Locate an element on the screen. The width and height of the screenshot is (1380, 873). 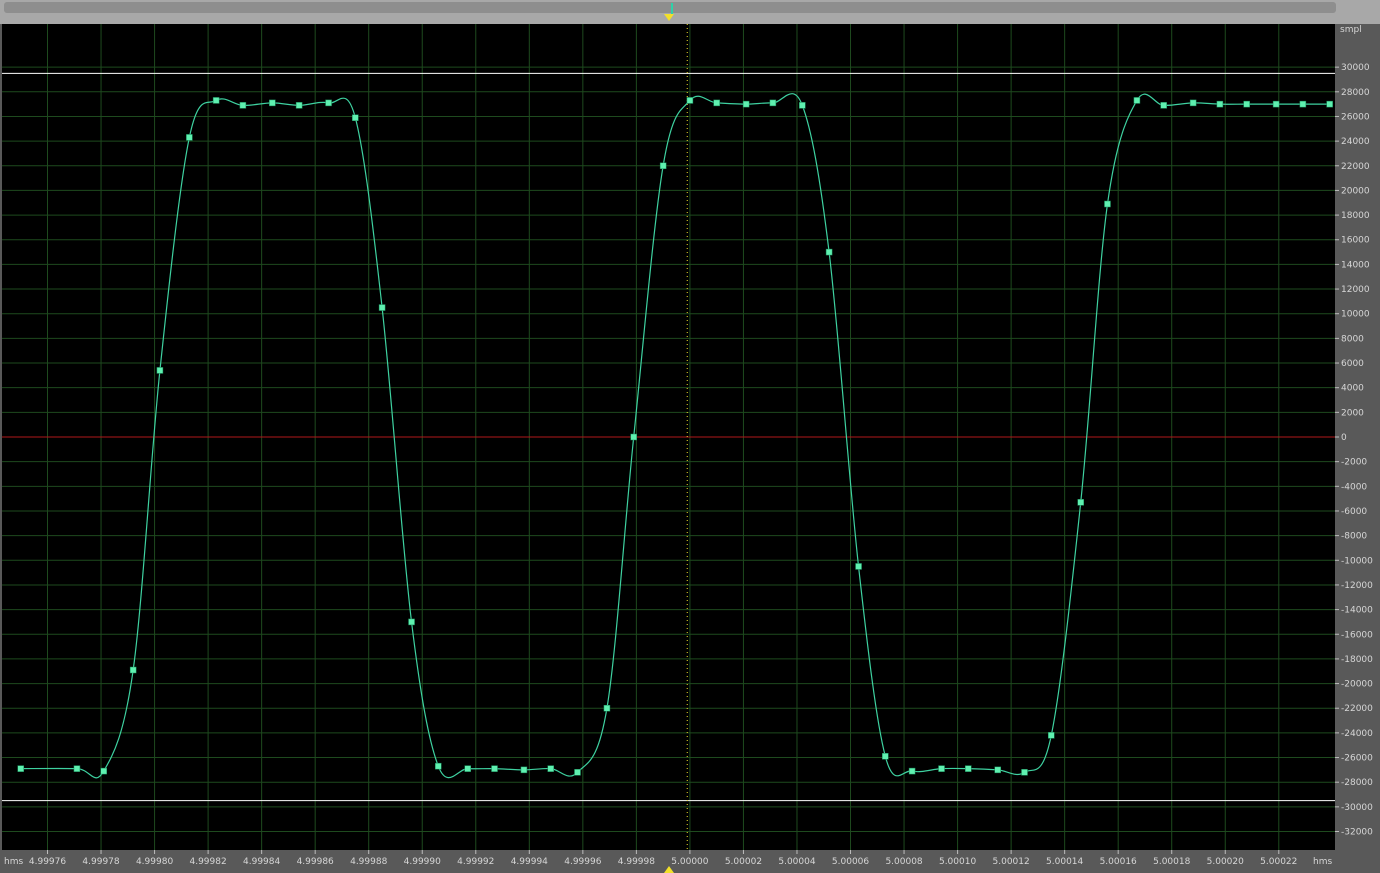
y-tick-label: -16000 is located at coordinates (1357, 635).